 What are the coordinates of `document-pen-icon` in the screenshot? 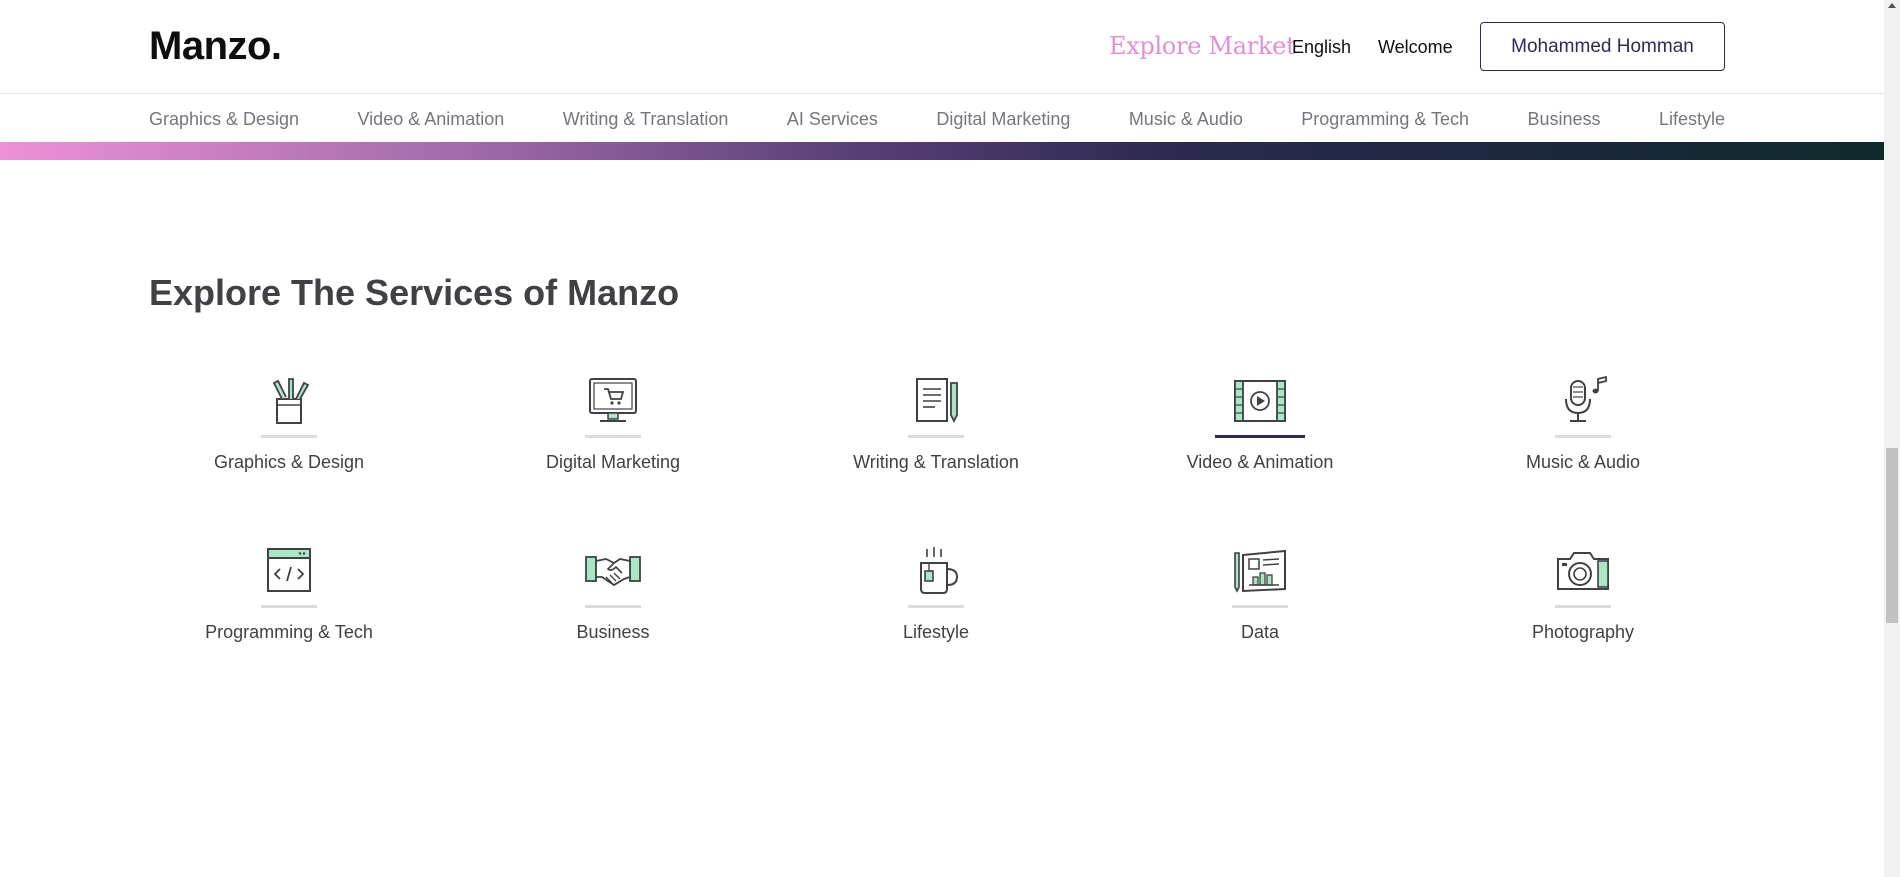 It's located at (937, 401).